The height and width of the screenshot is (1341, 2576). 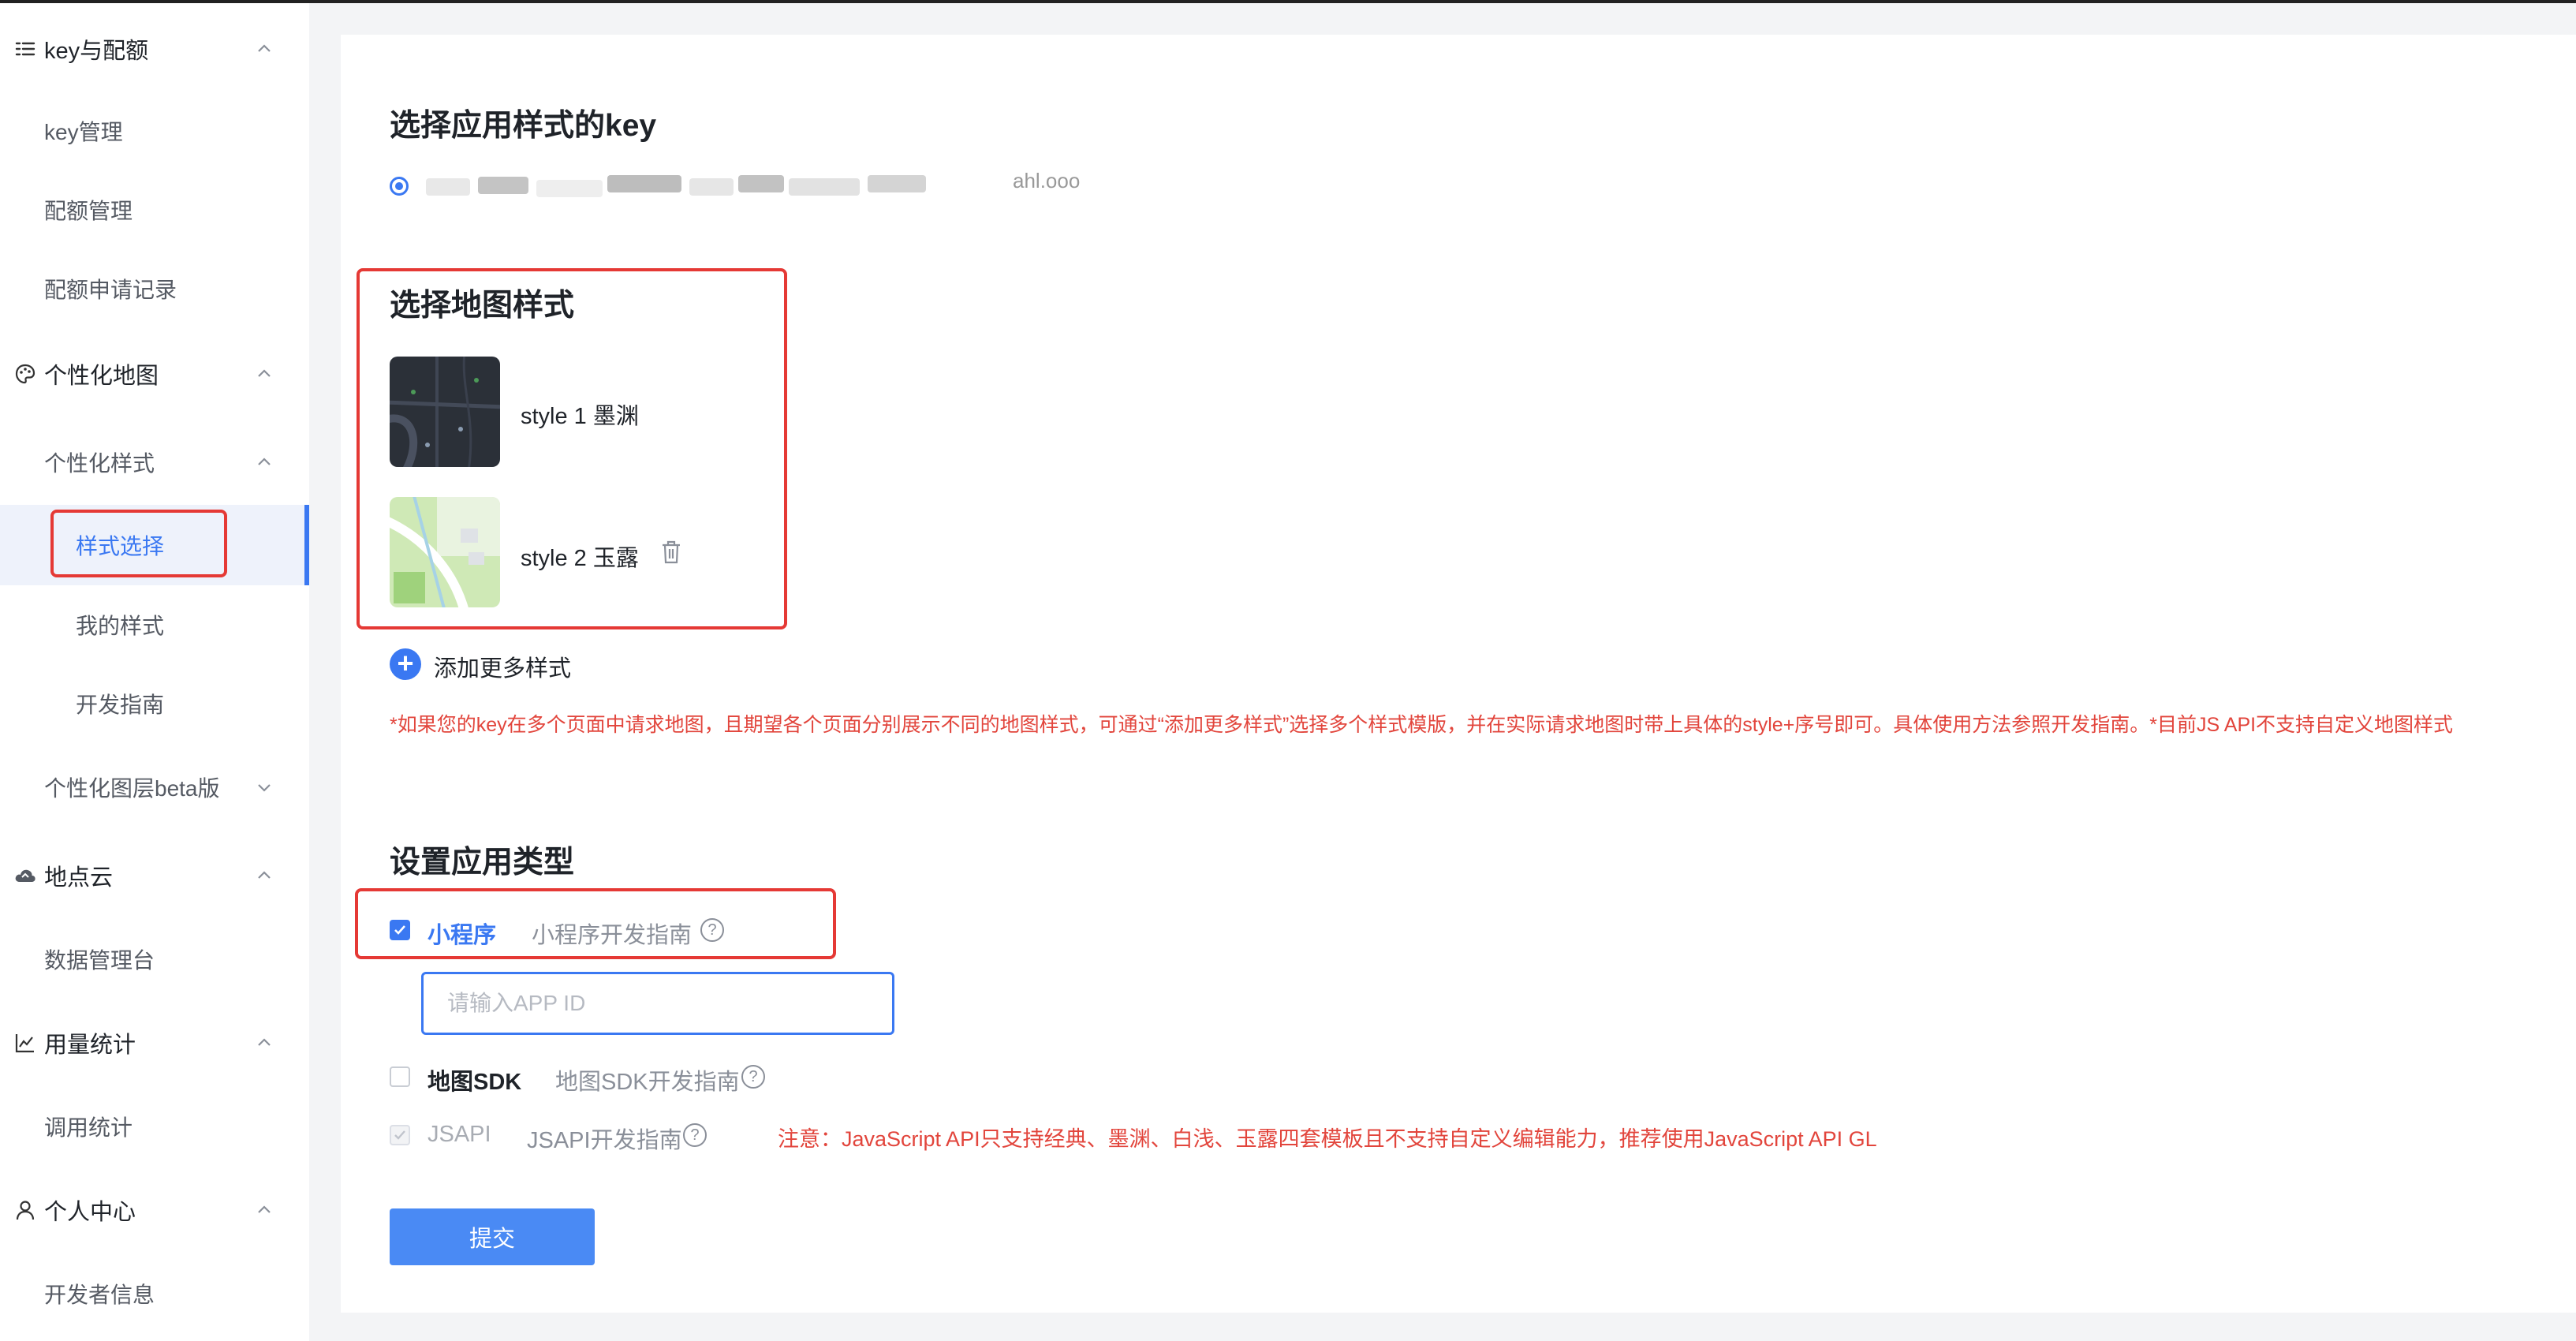 What do you see at coordinates (482, 306) in the screenshot?
I see `style-section-title: 选择地图样式` at bounding box center [482, 306].